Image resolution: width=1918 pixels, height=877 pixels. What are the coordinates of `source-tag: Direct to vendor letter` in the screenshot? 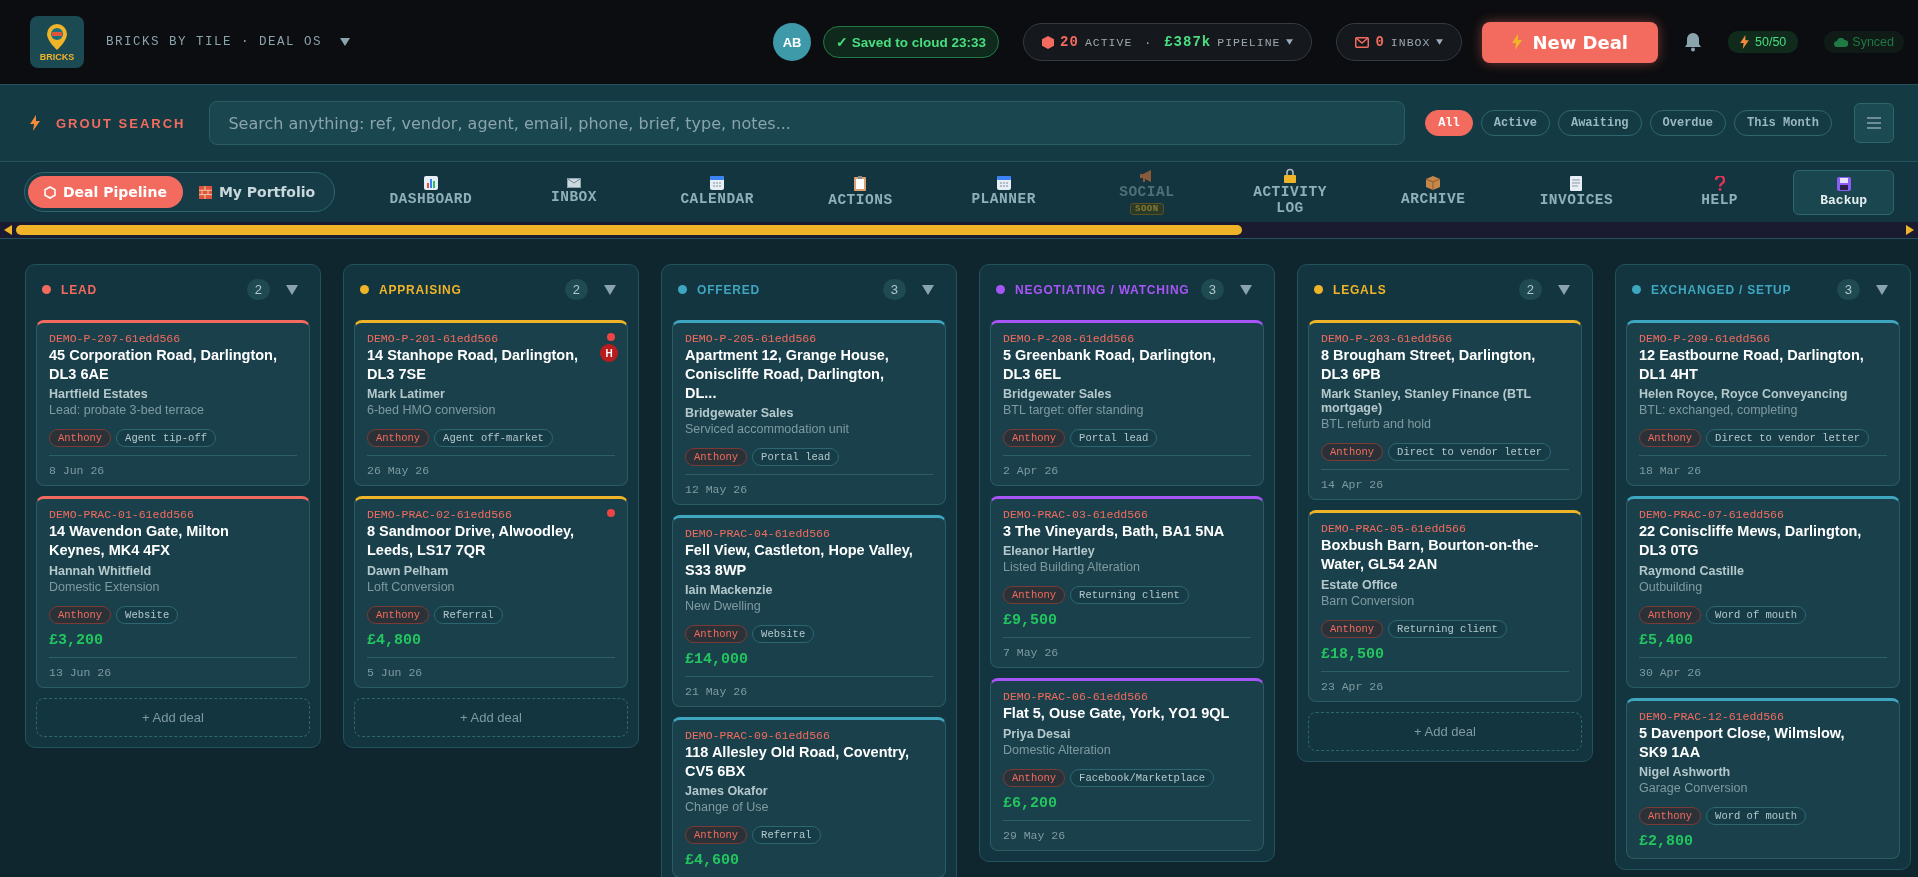 It's located at (1470, 452).